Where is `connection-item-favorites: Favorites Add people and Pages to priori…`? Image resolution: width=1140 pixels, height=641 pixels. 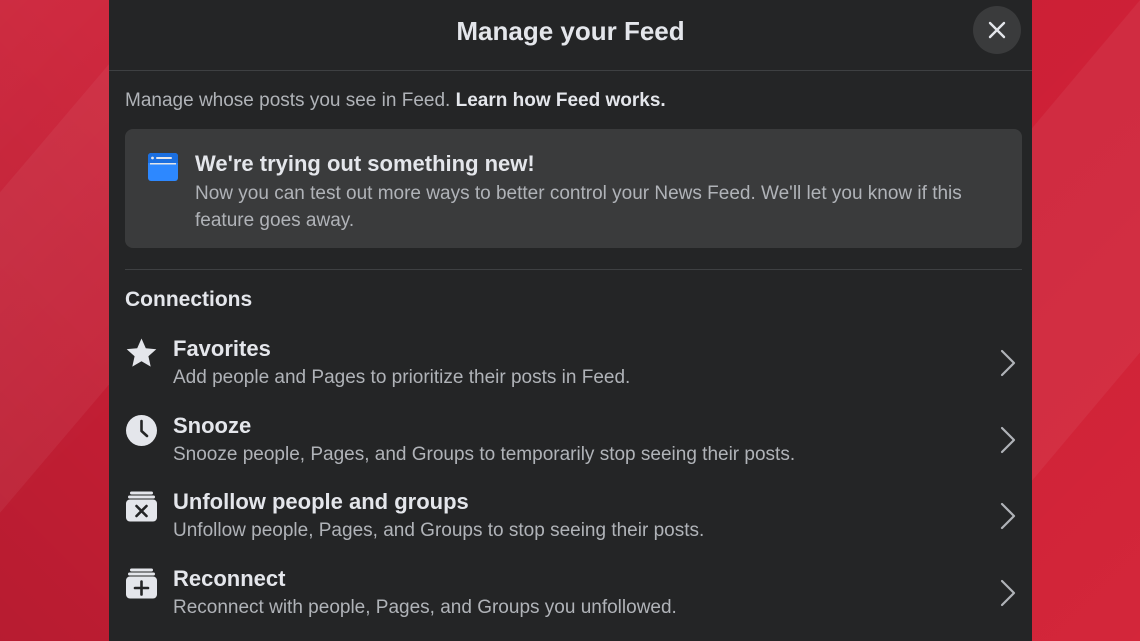 connection-item-favorites: Favorites Add people and Pages to priori… is located at coordinates (570, 369).